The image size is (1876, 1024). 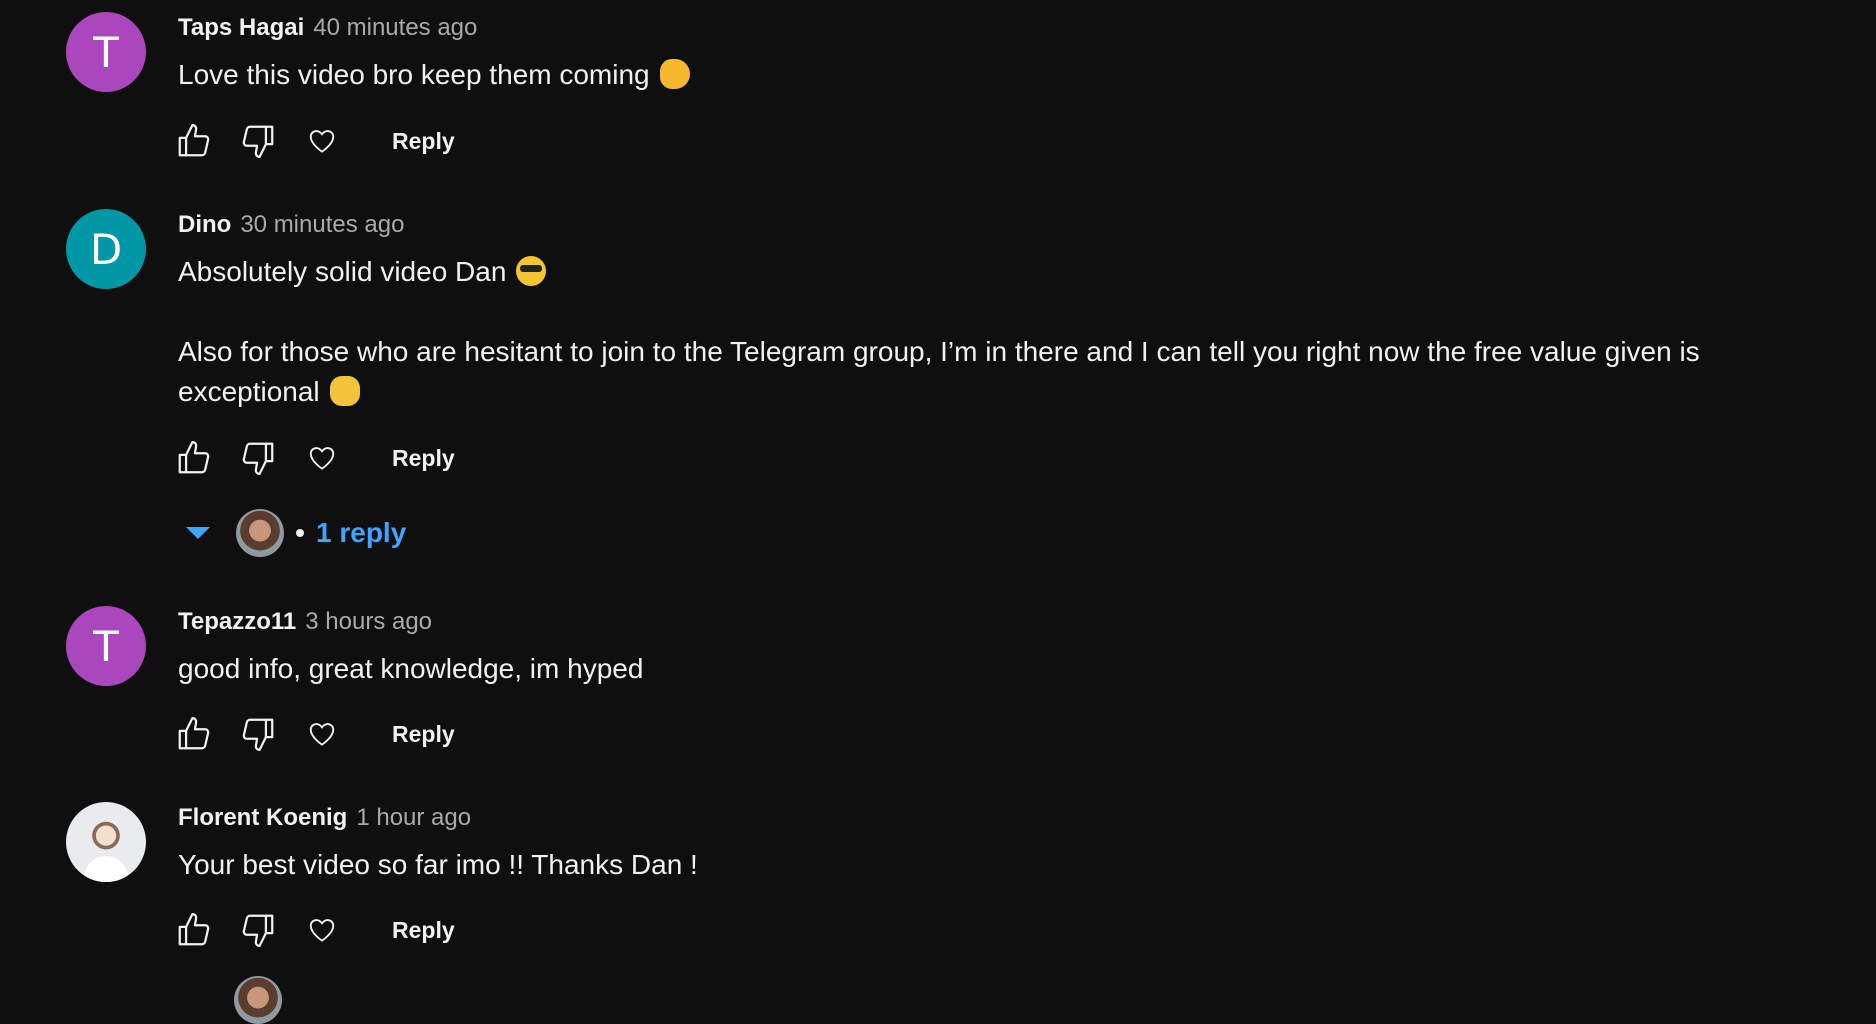 I want to click on reply-count: 1 reply, so click(x=361, y=533).